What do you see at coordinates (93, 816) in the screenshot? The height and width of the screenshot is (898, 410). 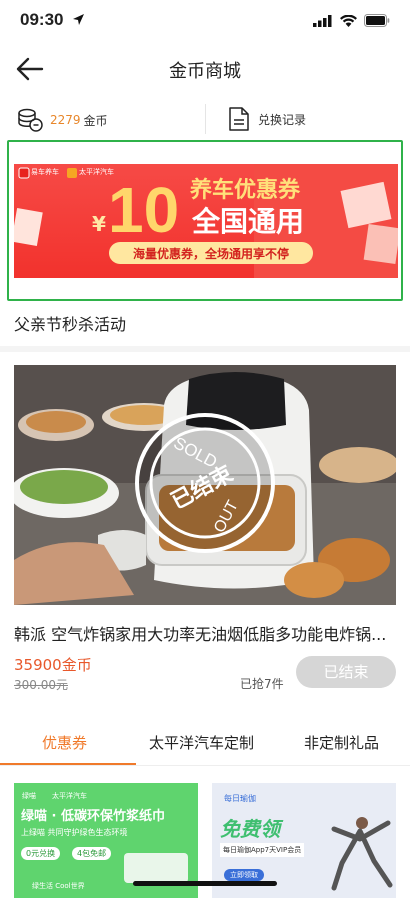 I see `card-left-title: 绿喵 · 低碳环保竹浆纸巾` at bounding box center [93, 816].